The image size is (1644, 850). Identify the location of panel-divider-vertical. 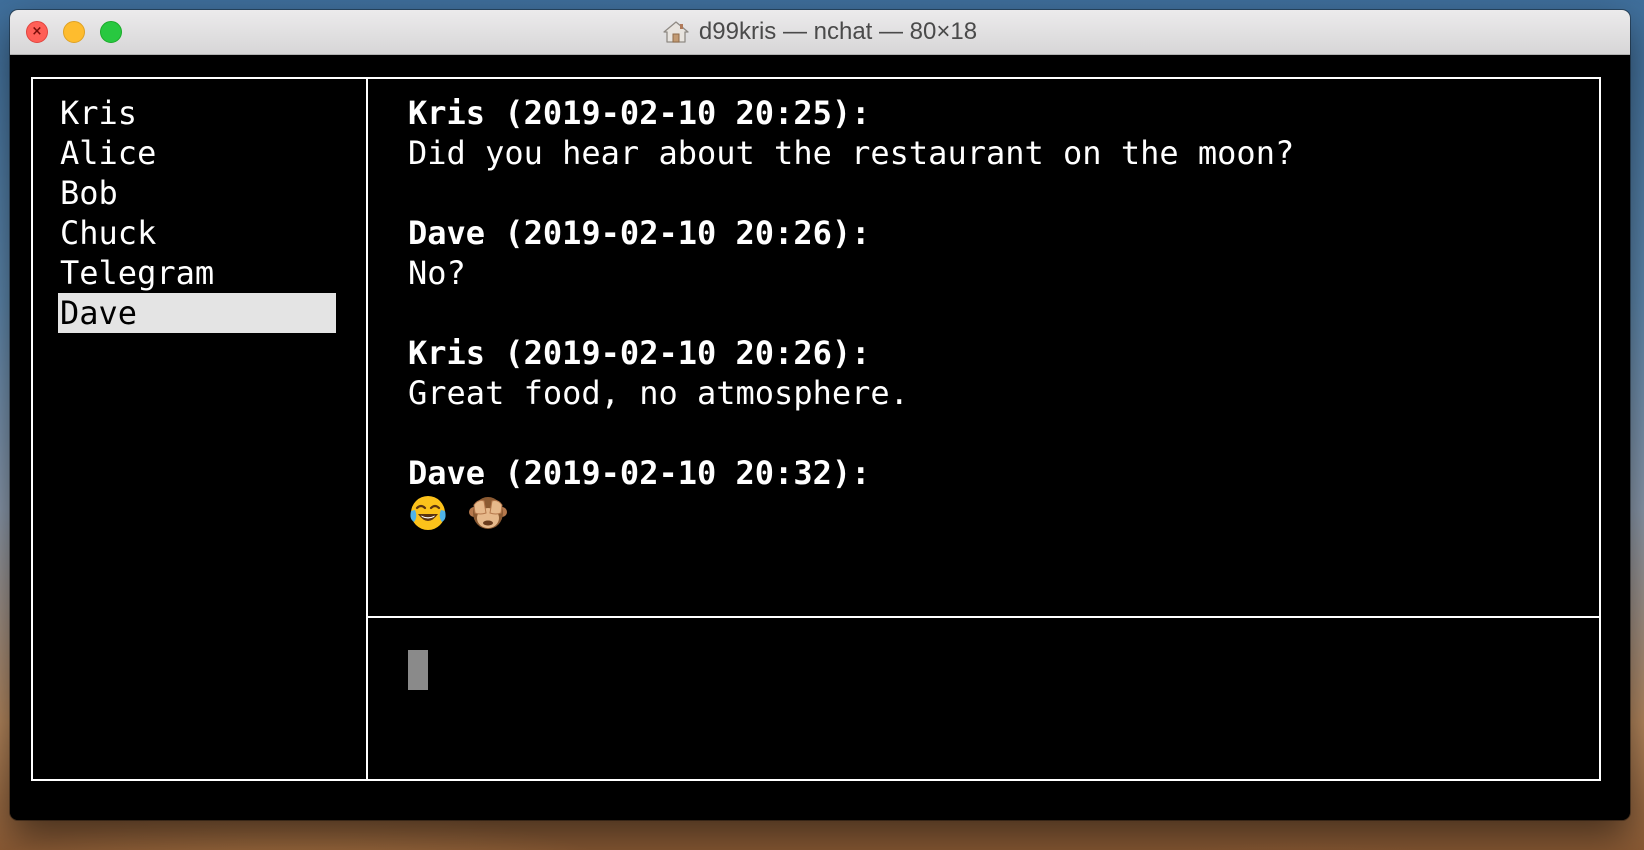
(367, 429).